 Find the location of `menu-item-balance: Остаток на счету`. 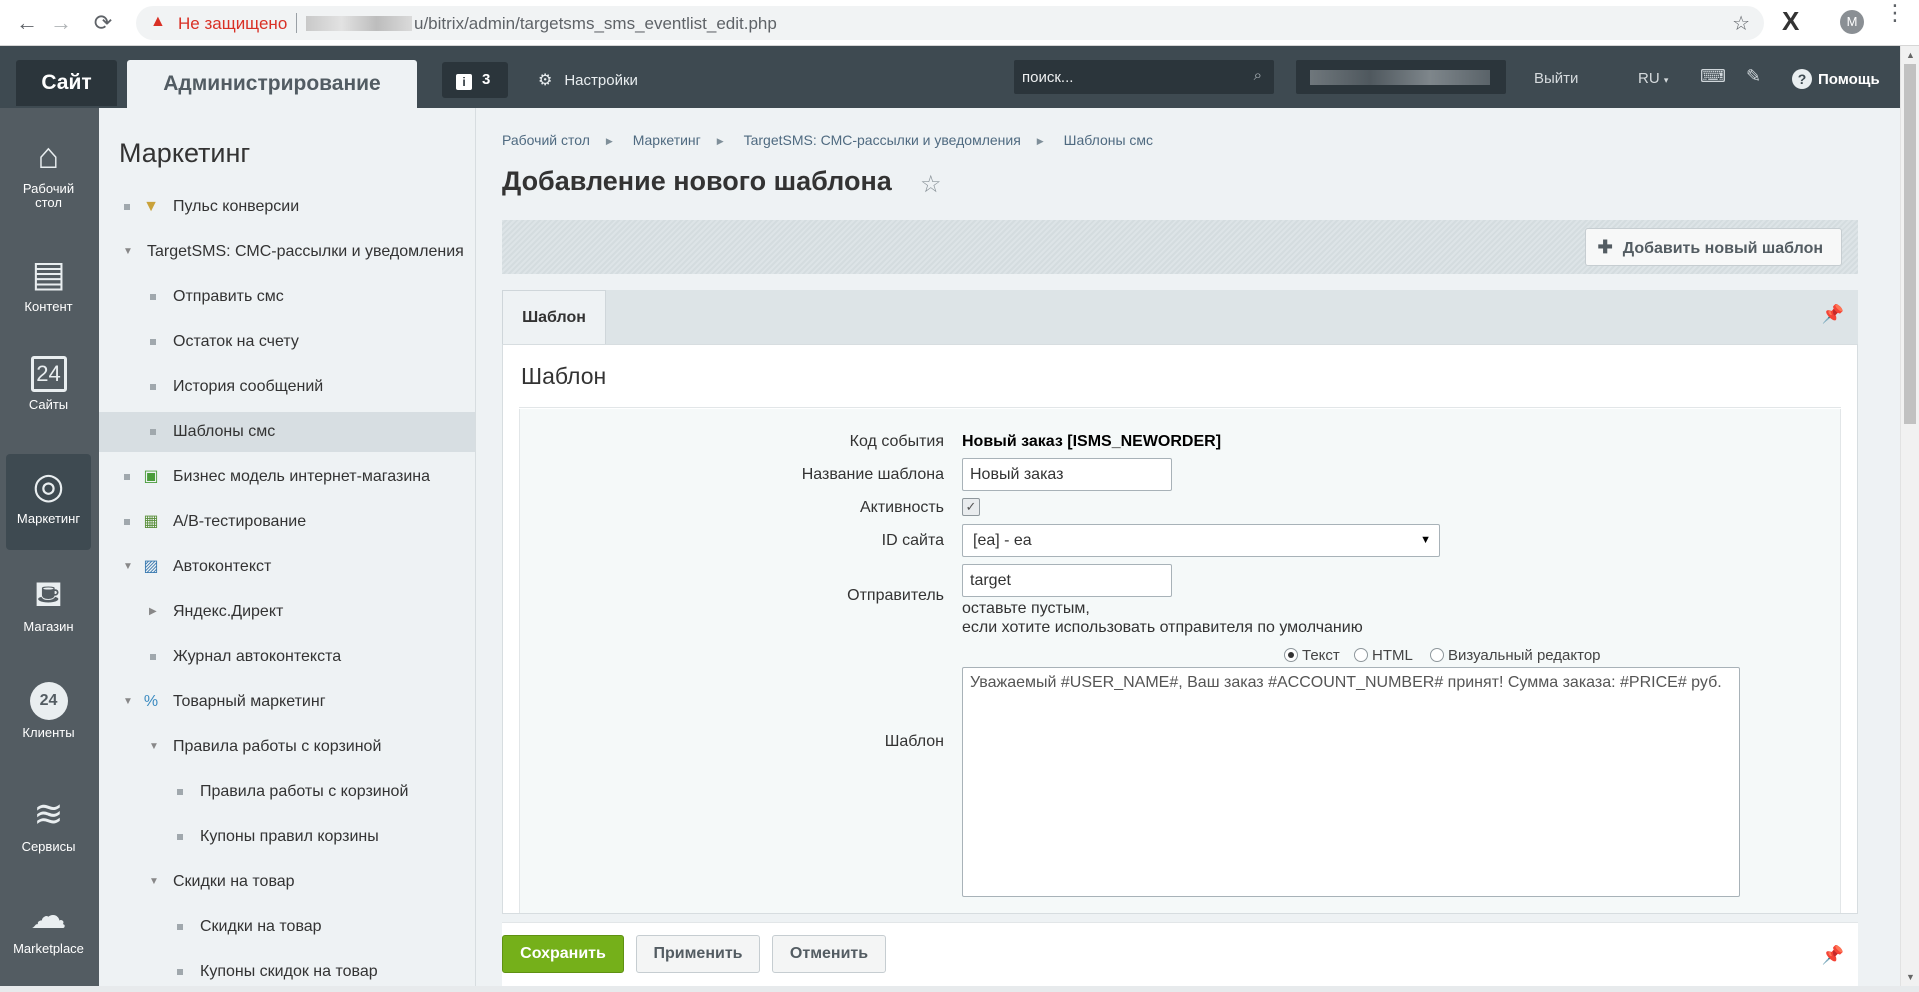

menu-item-balance: Остаток на счету is located at coordinates (287, 342).